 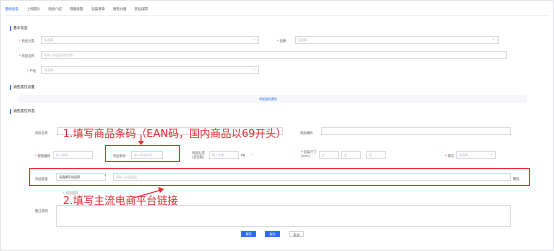 What do you see at coordinates (248, 234) in the screenshot?
I see `save-button: 保存` at bounding box center [248, 234].